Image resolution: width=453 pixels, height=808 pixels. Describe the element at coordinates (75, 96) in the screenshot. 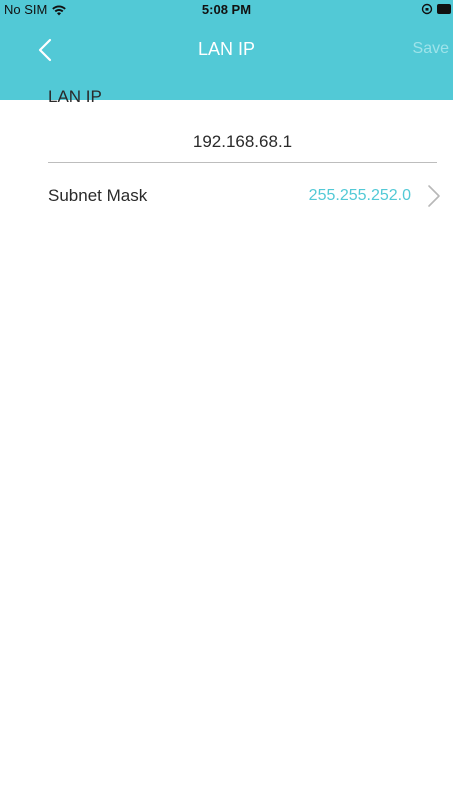

I see `lan-ip-label: LAN IP` at that location.